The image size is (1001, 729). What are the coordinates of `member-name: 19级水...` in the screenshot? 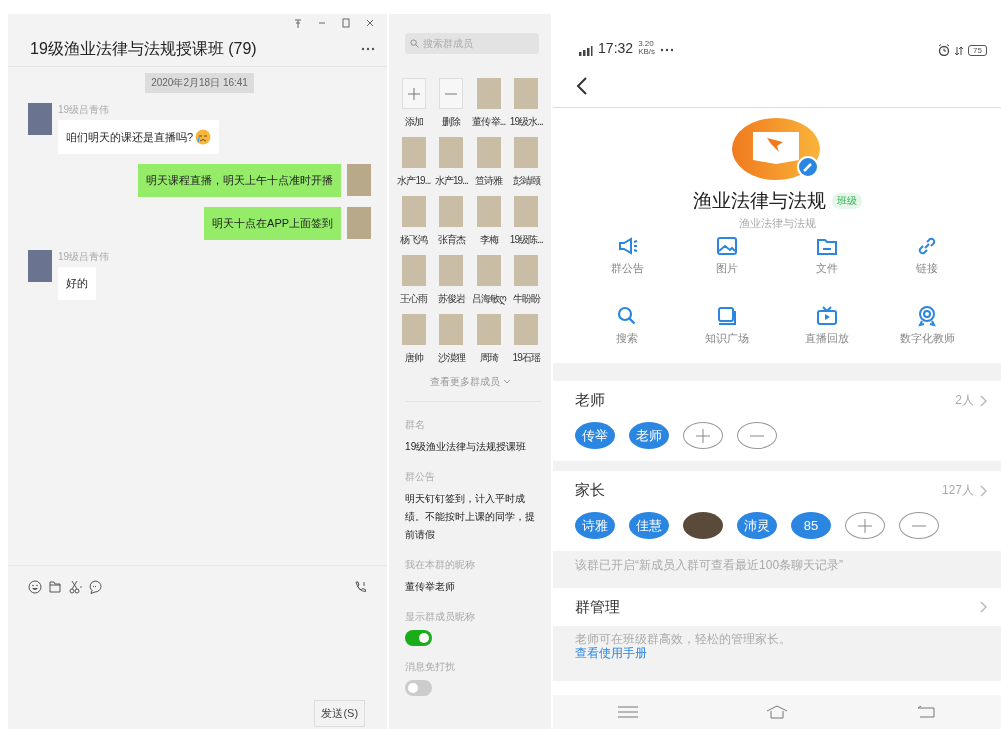 It's located at (526, 122).